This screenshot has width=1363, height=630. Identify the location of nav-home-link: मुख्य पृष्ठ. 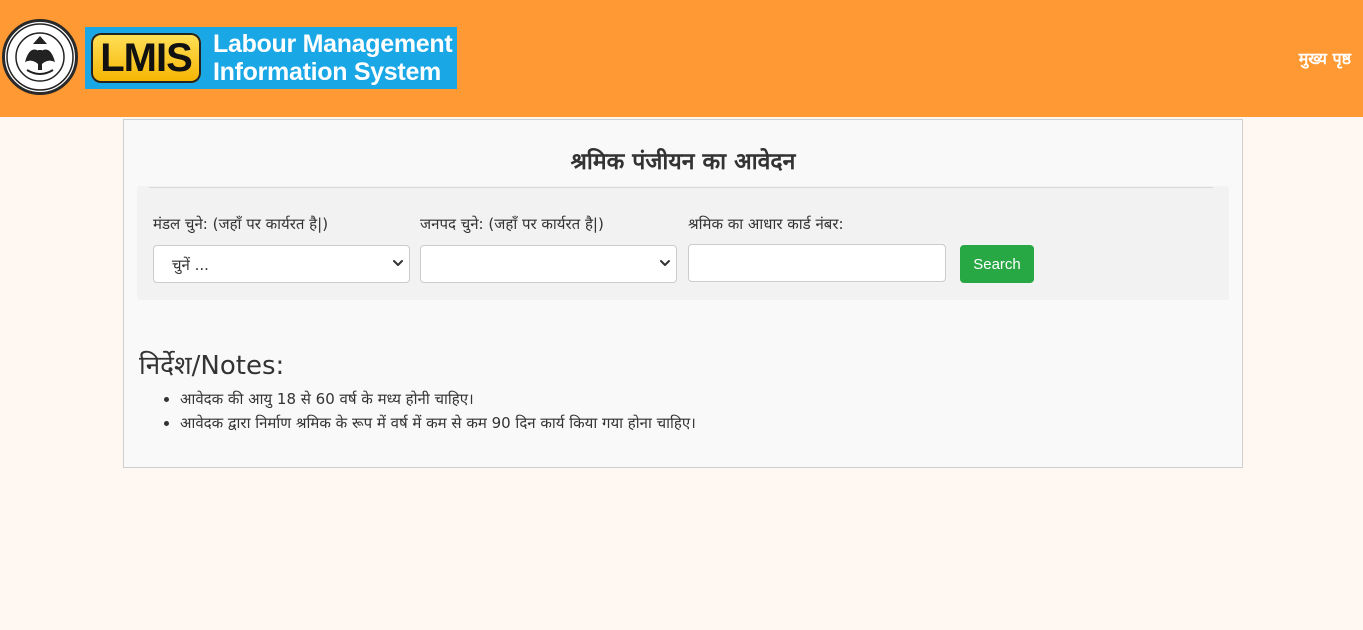
(1325, 58).